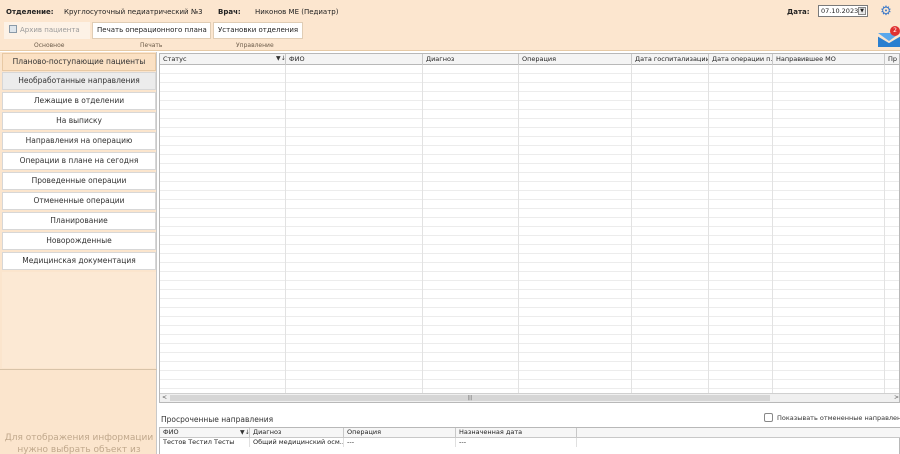 This screenshot has height=454, width=900. Describe the element at coordinates (838, 418) in the screenshot. I see `show-cancelled-label: Показывать отмененные направления` at that location.